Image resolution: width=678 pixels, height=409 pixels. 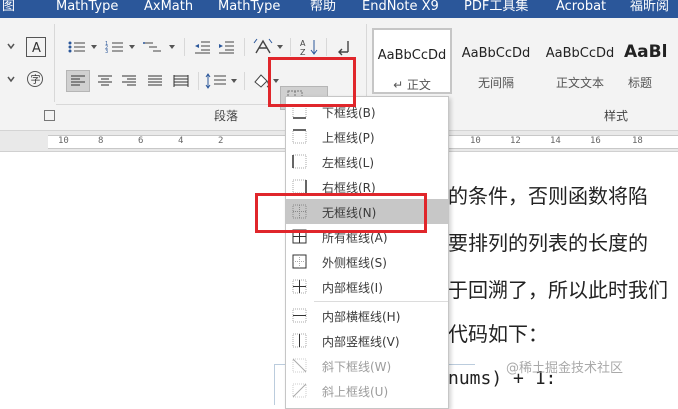 I want to click on font-dialog-launcher-icon, so click(x=49, y=115).